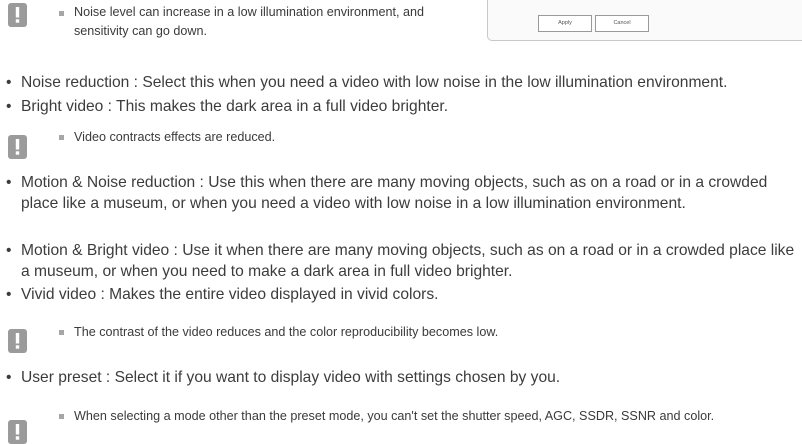 The height and width of the screenshot is (444, 802). What do you see at coordinates (175, 137) in the screenshot?
I see `note-text: Video contracts effects are reduced.` at bounding box center [175, 137].